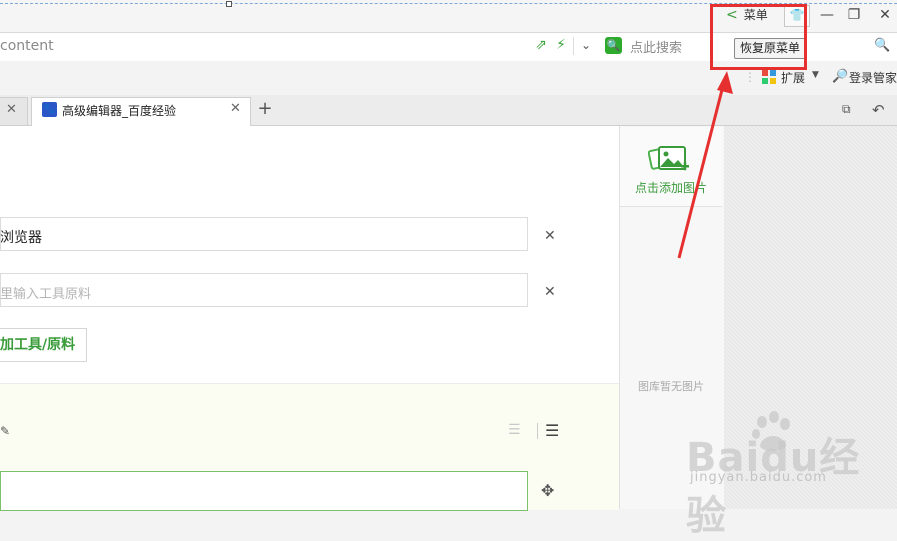  What do you see at coordinates (878, 110) in the screenshot?
I see `undo-icon: ↶` at bounding box center [878, 110].